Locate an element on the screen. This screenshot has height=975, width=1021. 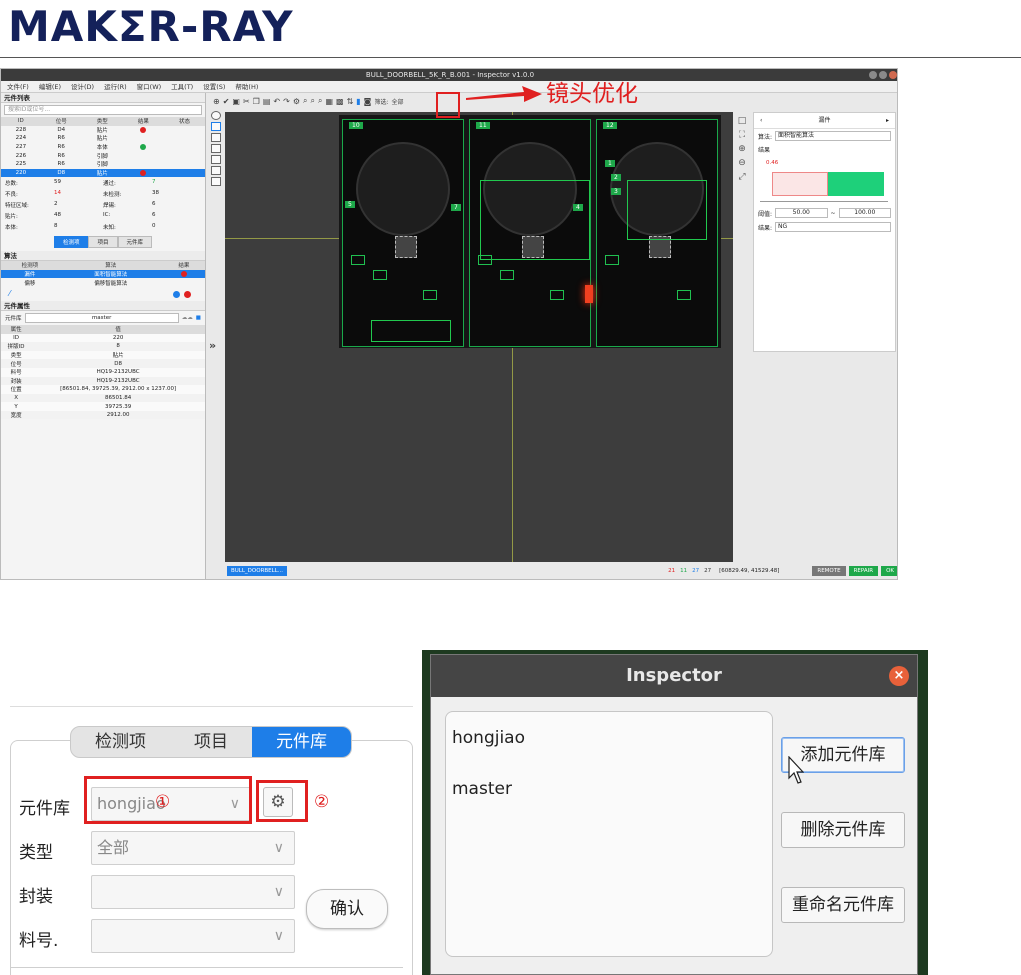
threshold-min-input: 50.00 is located at coordinates (801, 213).